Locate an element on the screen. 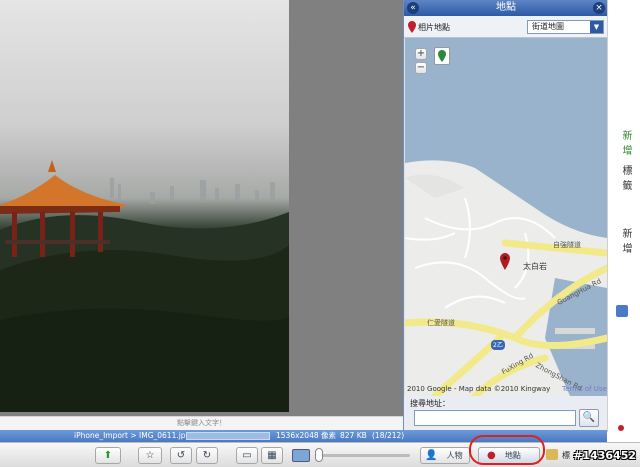 The image size is (640, 467). zoom-slider-track is located at coordinates (364, 455).